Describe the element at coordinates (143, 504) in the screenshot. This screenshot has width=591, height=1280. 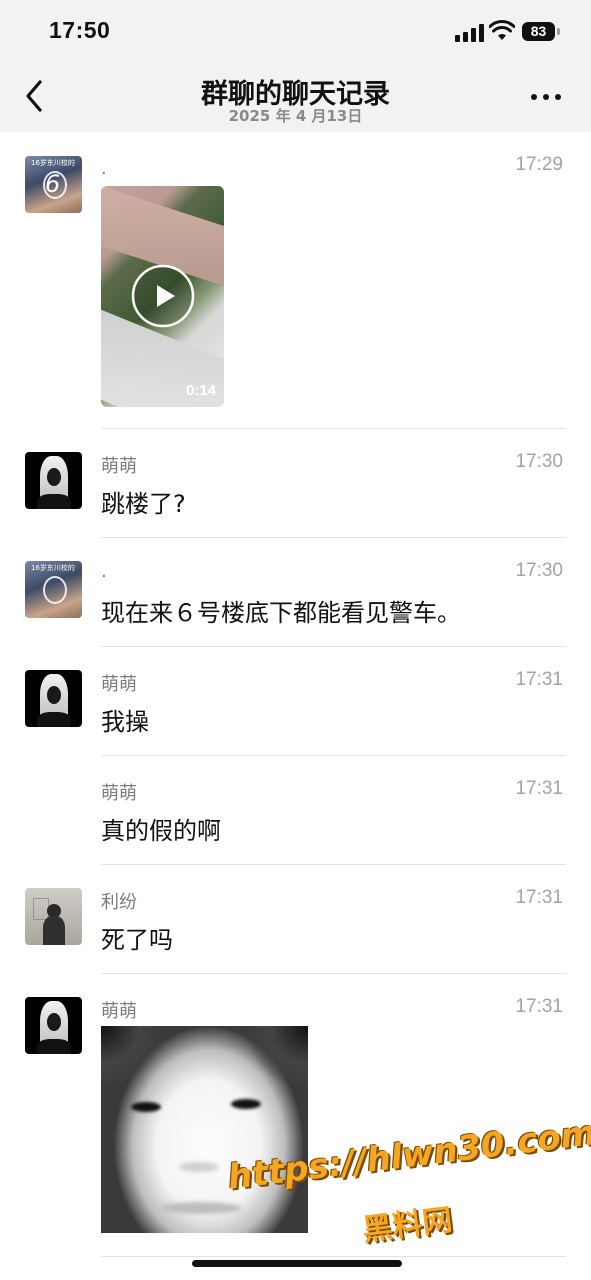
I see `message-text: 跳楼了?` at that location.